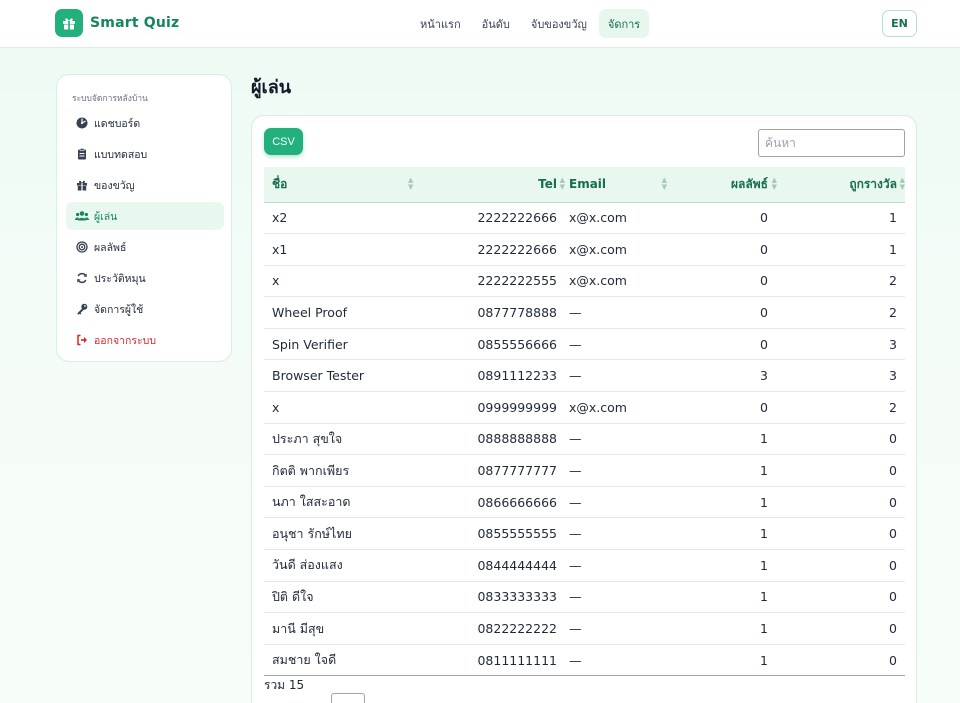  Describe the element at coordinates (271, 87) in the screenshot. I see `page-title: ผู้เล่น` at that location.